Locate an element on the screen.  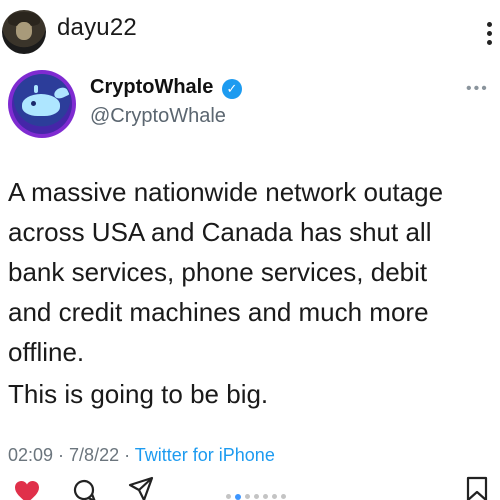
tweet-body-line: across USA and Canada has shut all is located at coordinates (220, 232).